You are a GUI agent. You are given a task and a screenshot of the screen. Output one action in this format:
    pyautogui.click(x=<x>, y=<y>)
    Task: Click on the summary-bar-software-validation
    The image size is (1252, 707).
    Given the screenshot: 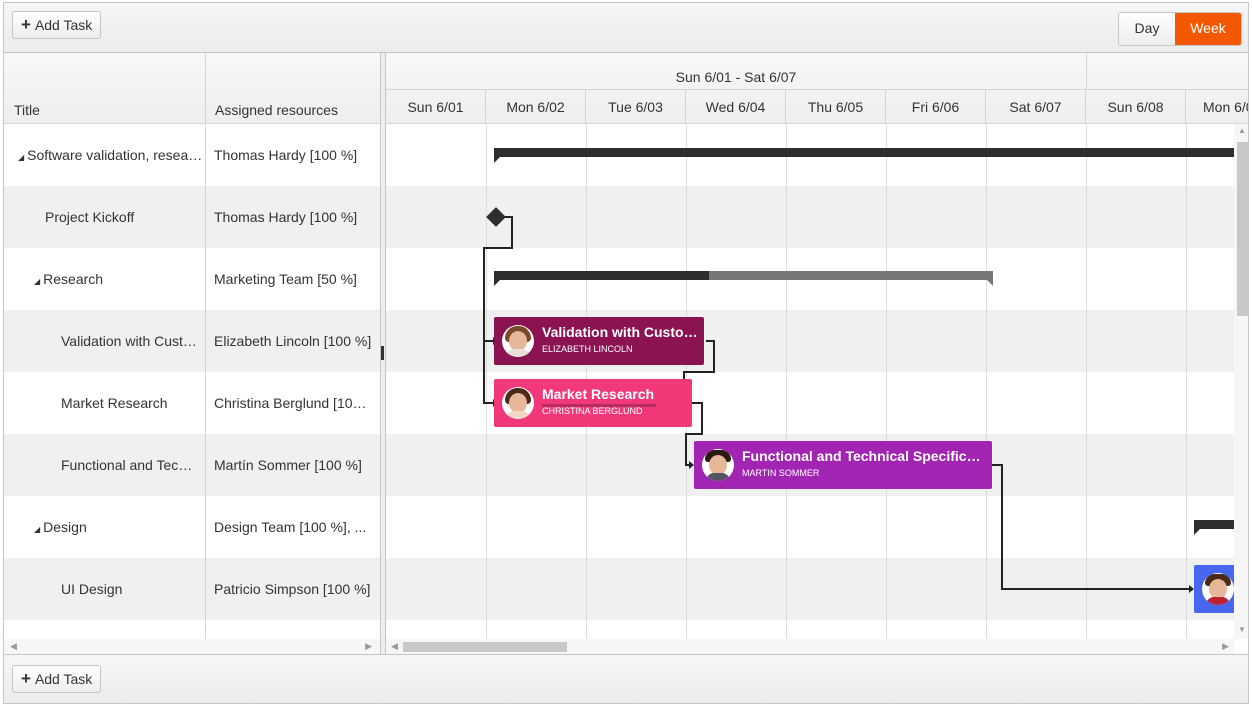 What is the action you would take?
    pyautogui.click(x=864, y=155)
    